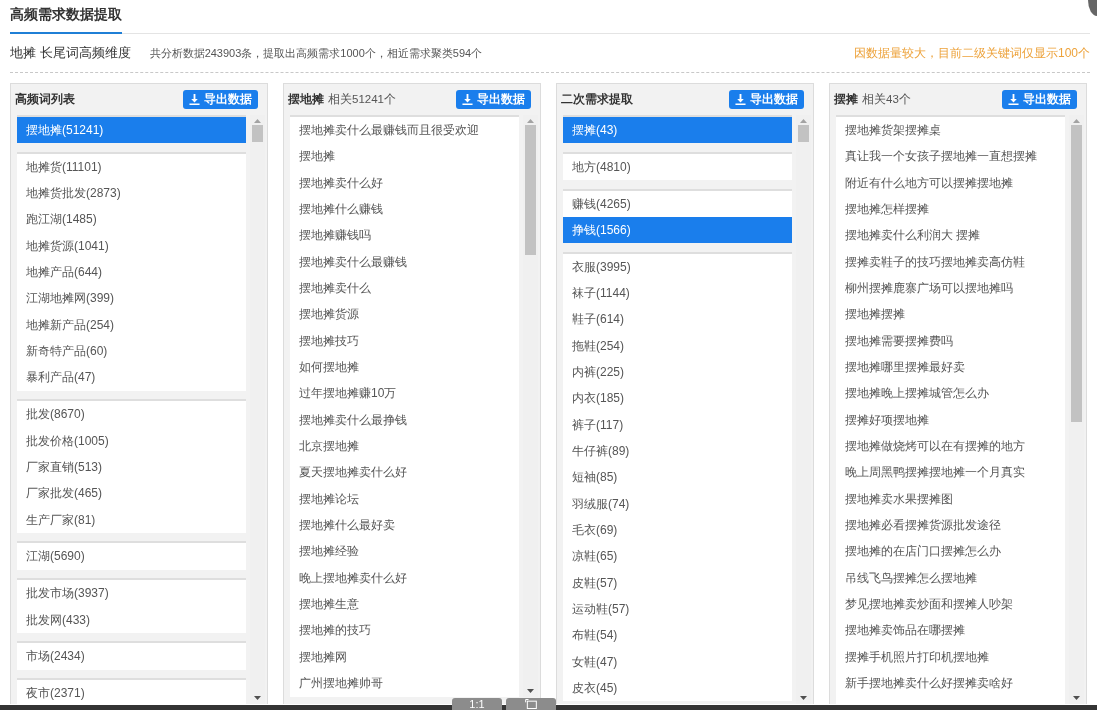 This screenshot has width=1097, height=710. Describe the element at coordinates (131, 656) in the screenshot. I see `list-item: 市场(2434)` at that location.